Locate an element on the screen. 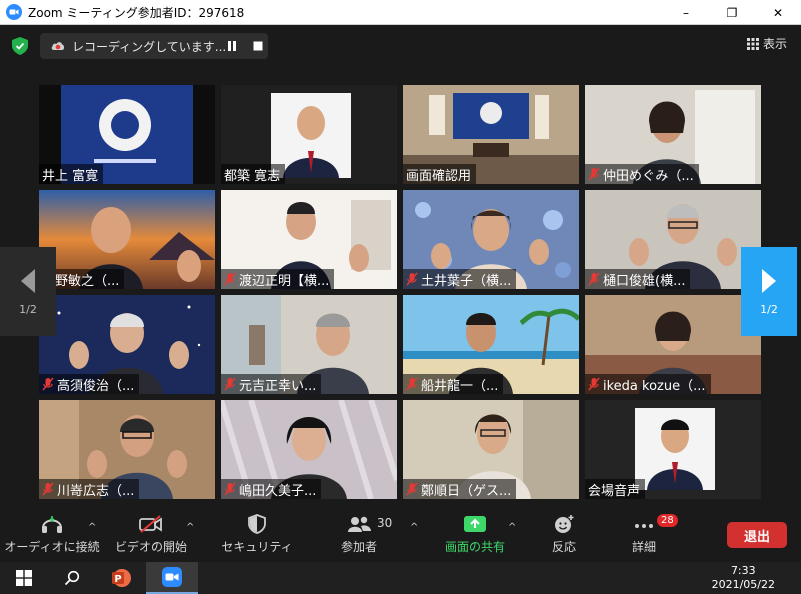 This screenshot has width=801, height=594. headphones-icon is located at coordinates (52, 524).